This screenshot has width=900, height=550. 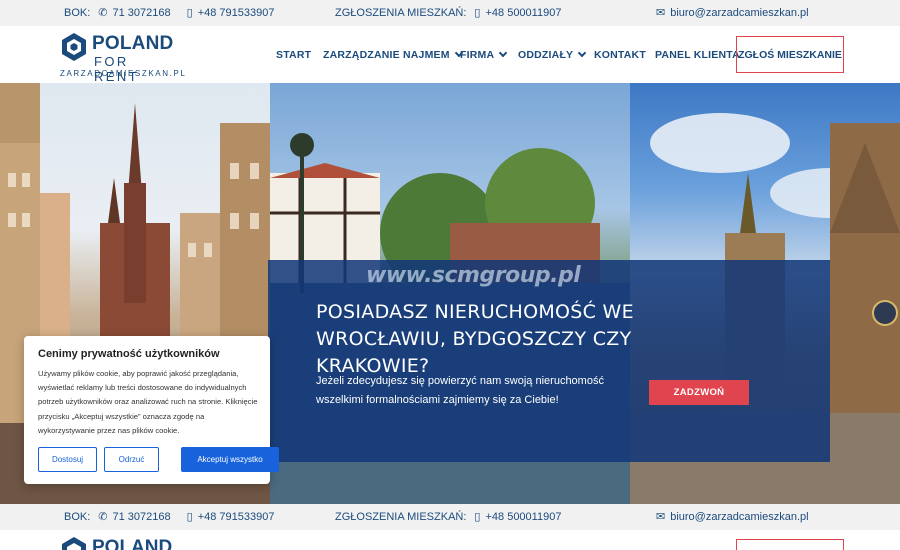 What do you see at coordinates (477, 54) in the screenshot?
I see `nav-item-label: FIRMA` at bounding box center [477, 54].